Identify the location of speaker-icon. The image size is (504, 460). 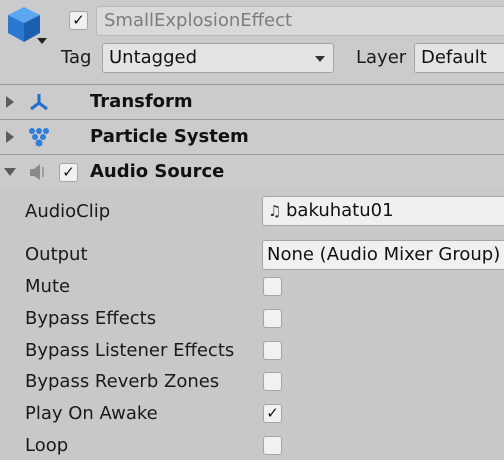
(37, 172).